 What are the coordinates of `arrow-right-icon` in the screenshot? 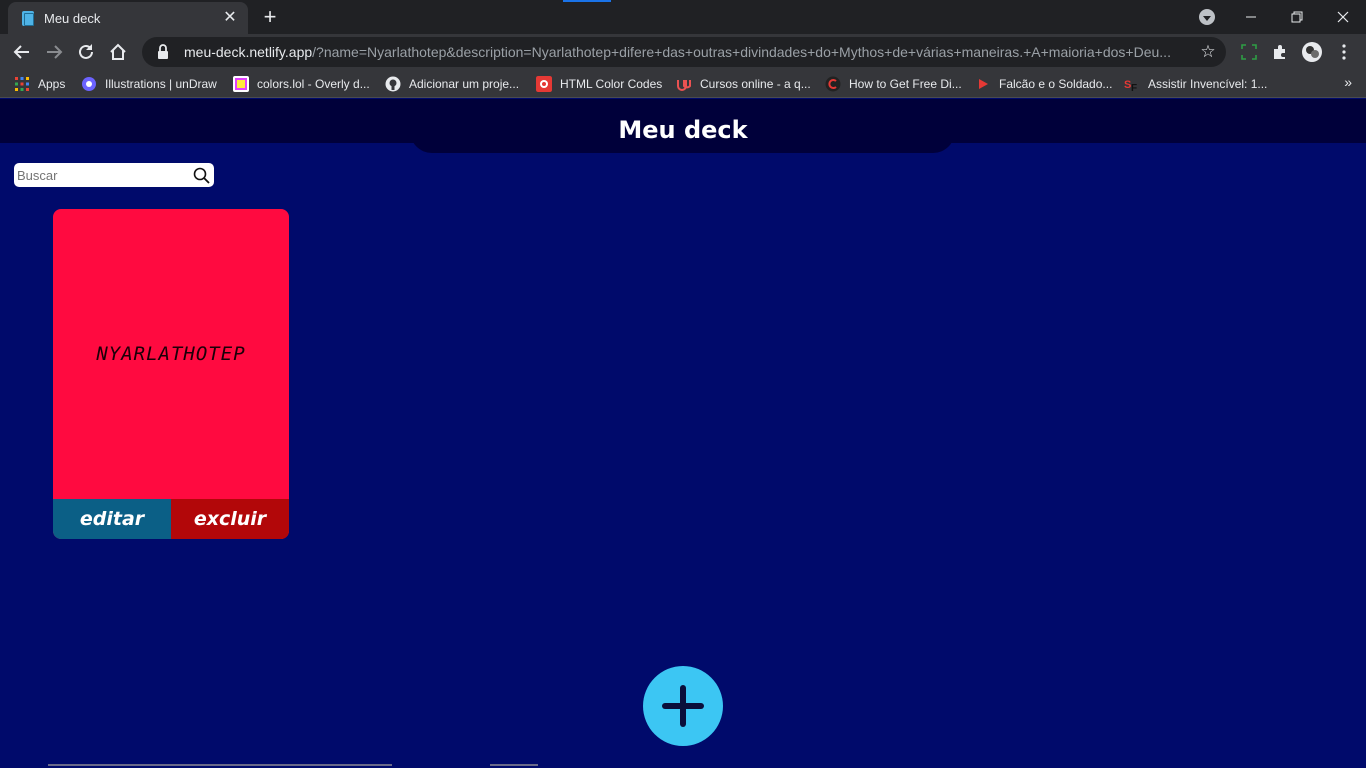 It's located at (55, 52).